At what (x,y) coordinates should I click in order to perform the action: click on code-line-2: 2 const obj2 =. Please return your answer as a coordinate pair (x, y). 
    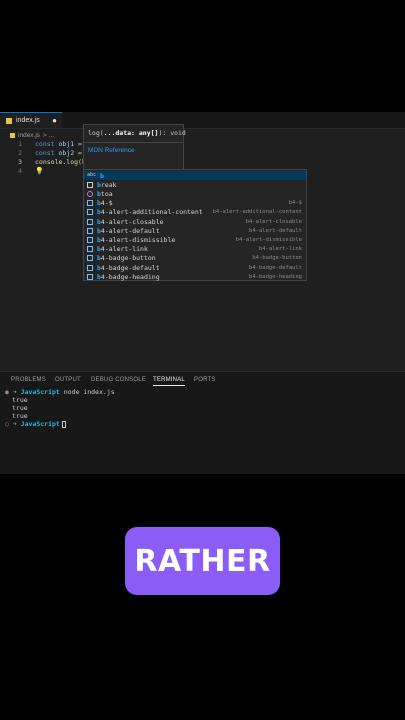
    Looking at the image, I should click on (41, 153).